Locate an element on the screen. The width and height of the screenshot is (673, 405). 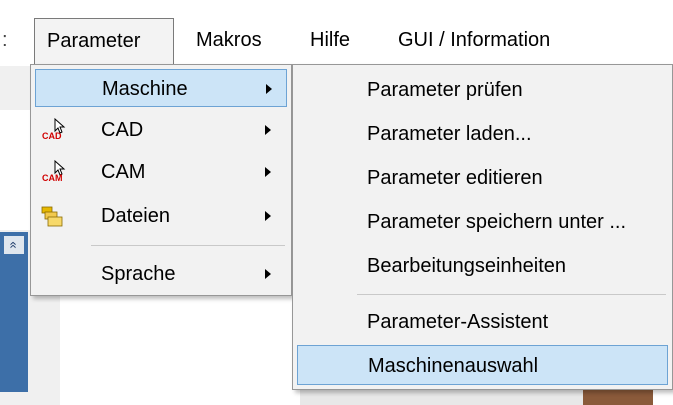
menu-gui-information: GUI / Information is located at coordinates (474, 40).